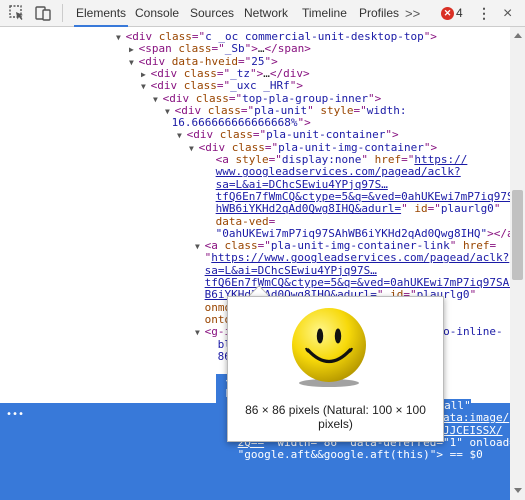 Image resolution: width=525 pixels, height=500 pixels. What do you see at coordinates (321, 159) in the screenshot?
I see `dom-token-val: display:none` at bounding box center [321, 159].